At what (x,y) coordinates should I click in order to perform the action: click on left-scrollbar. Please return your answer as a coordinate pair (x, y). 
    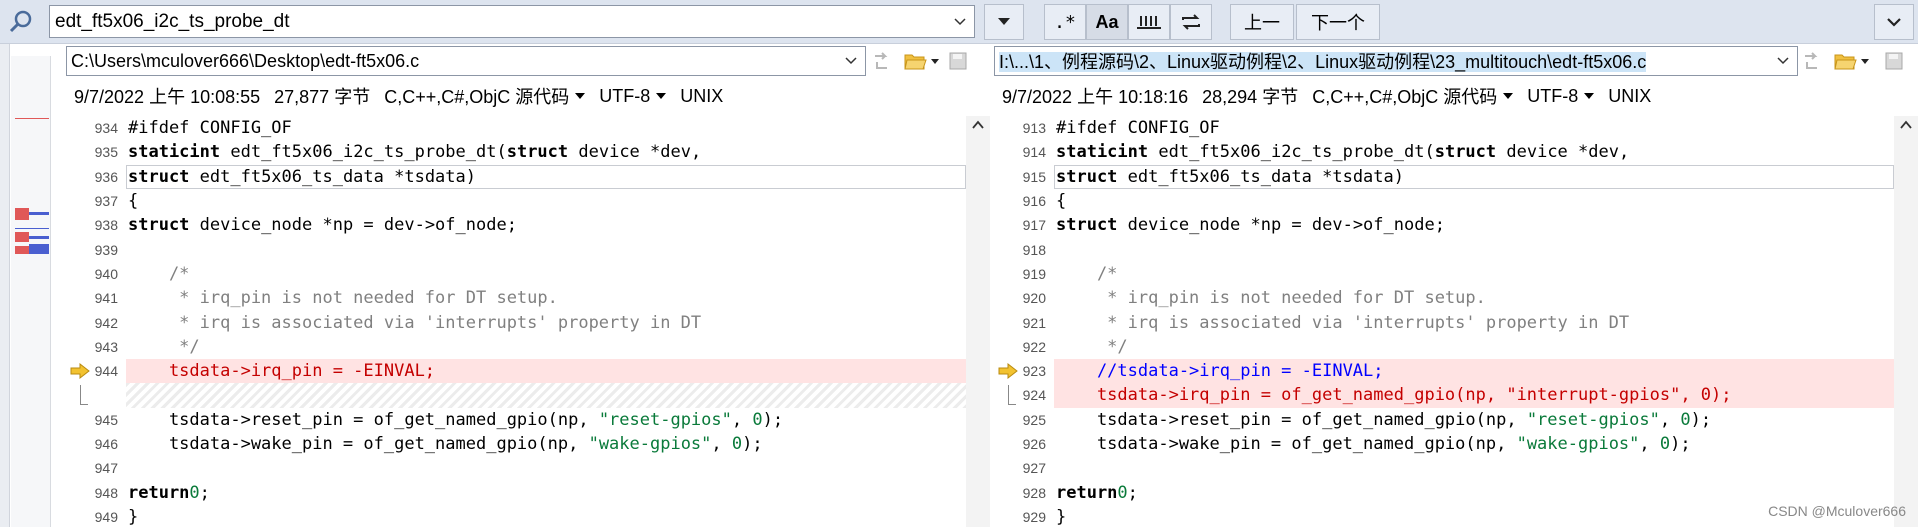
    Looking at the image, I should click on (978, 321).